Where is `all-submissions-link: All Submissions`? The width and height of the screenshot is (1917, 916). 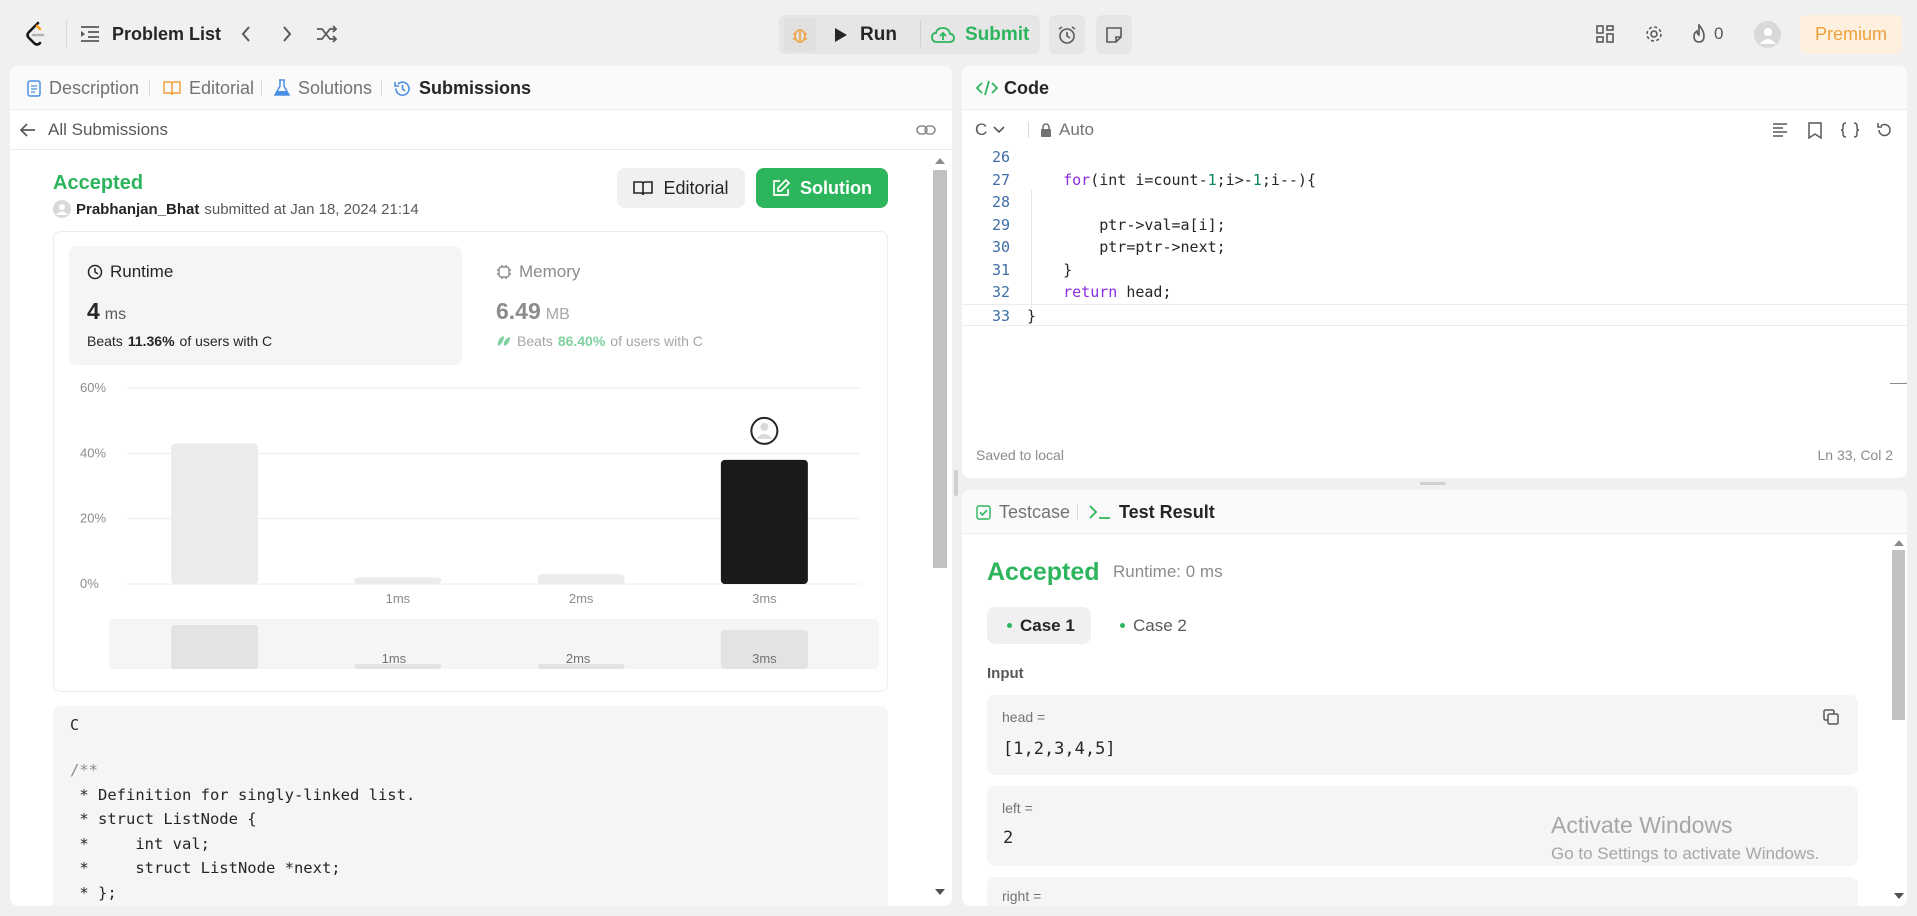
all-submissions-link: All Submissions is located at coordinates (94, 130).